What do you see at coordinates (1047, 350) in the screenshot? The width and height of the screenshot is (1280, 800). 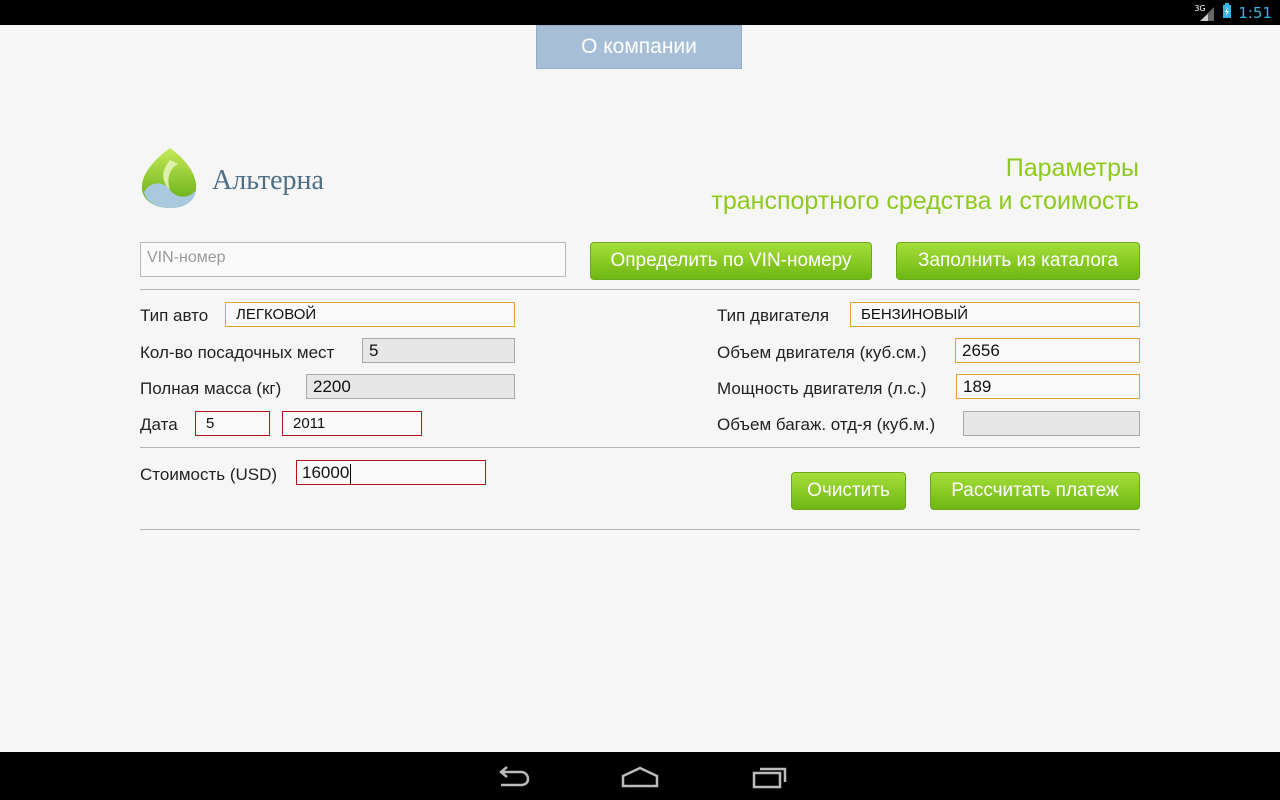 I see `engine-volume-field: 2656` at bounding box center [1047, 350].